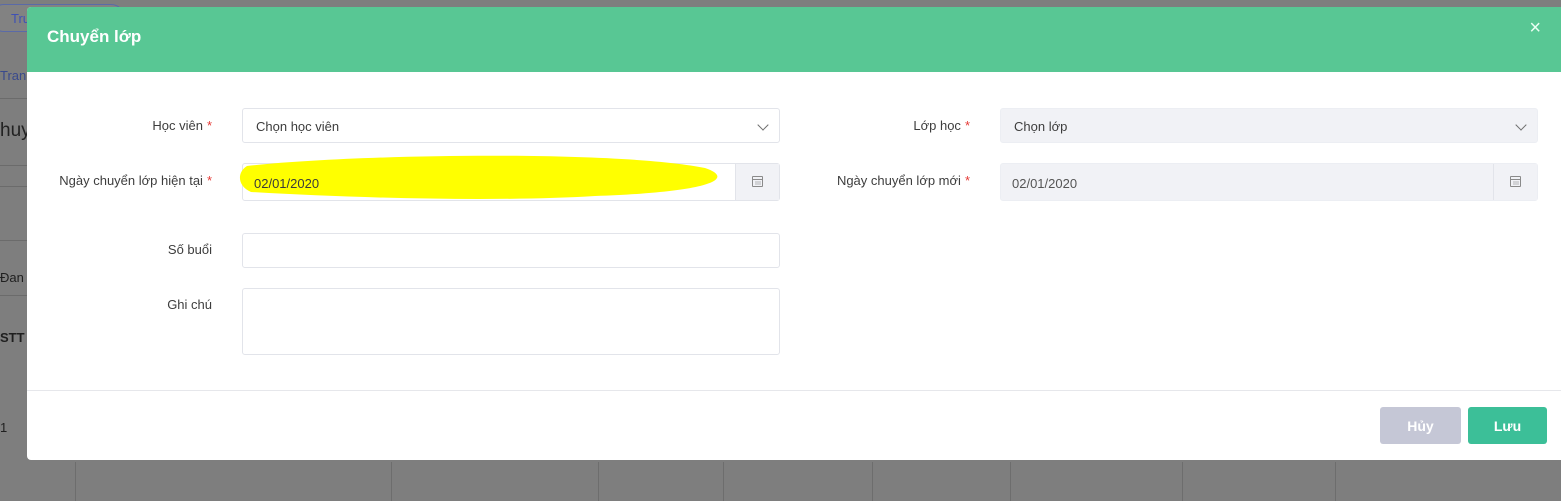 This screenshot has height=501, width=1561. I want to click on save-button: Lưu, so click(1507, 425).